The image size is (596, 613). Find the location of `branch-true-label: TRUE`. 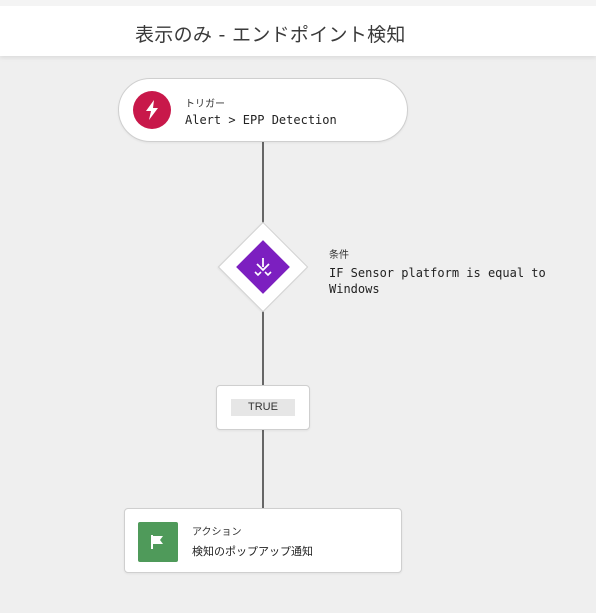

branch-true-label: TRUE is located at coordinates (263, 407).